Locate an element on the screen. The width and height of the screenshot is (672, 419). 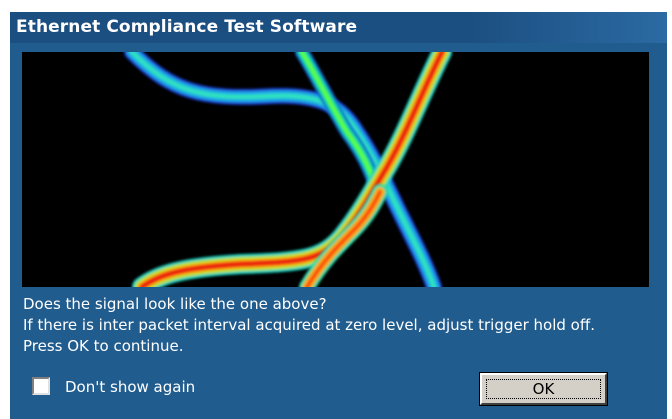
prompt-question: Does the signal look like the one above? is located at coordinates (175, 304).